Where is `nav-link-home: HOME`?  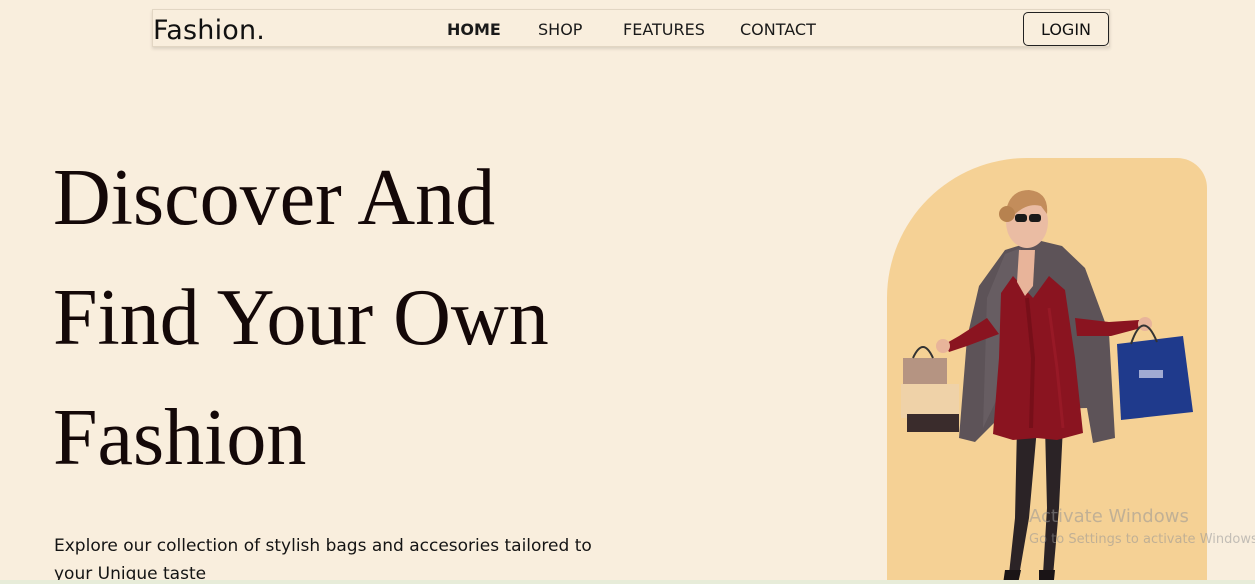 nav-link-home: HOME is located at coordinates (474, 30).